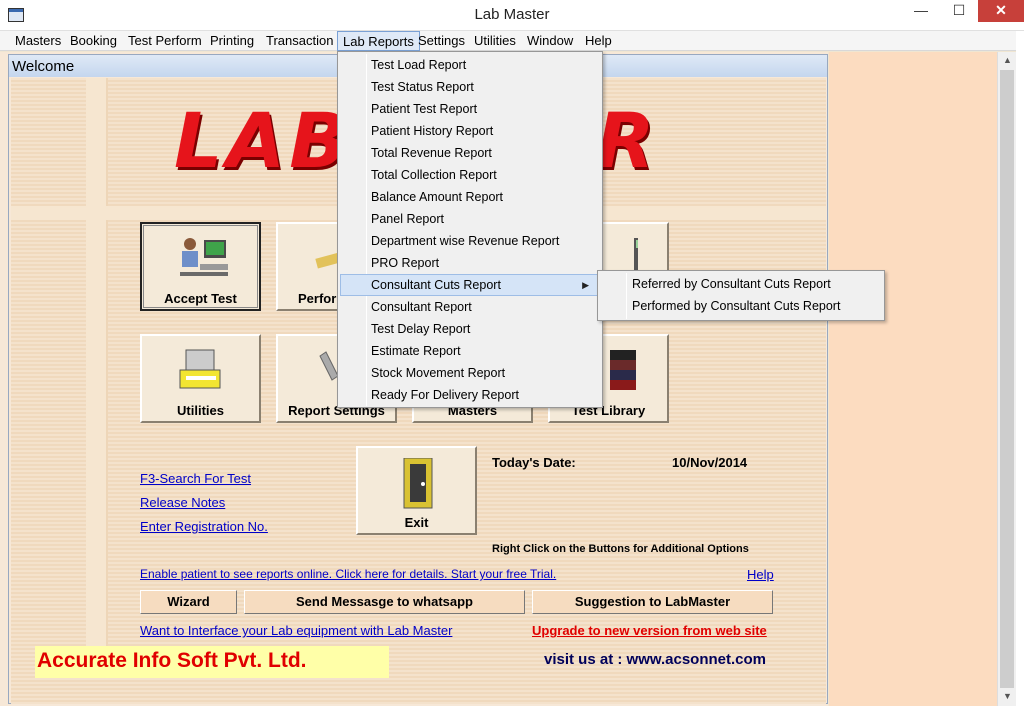  I want to click on menu-help: Help, so click(598, 40).